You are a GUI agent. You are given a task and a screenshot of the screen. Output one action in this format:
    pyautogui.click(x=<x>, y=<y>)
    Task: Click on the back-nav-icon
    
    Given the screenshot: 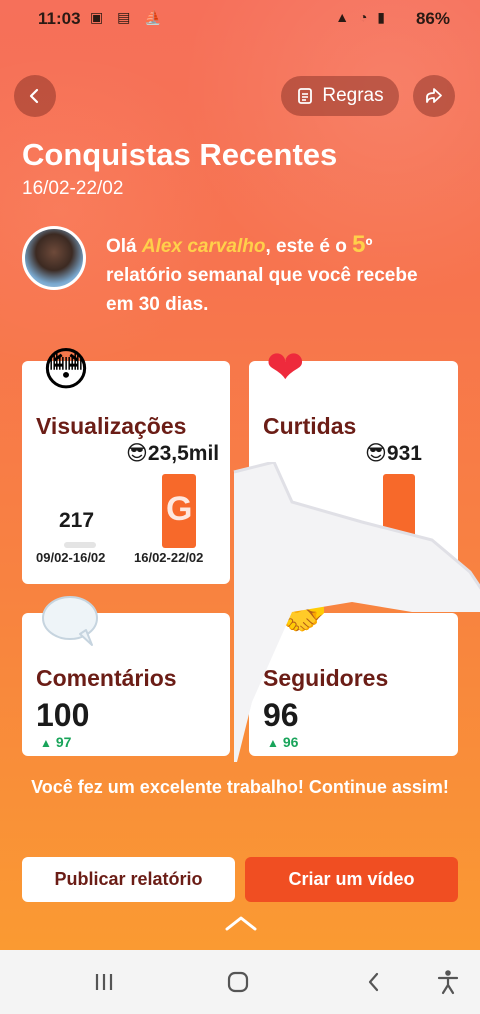 What is the action you would take?
    pyautogui.click(x=373, y=982)
    